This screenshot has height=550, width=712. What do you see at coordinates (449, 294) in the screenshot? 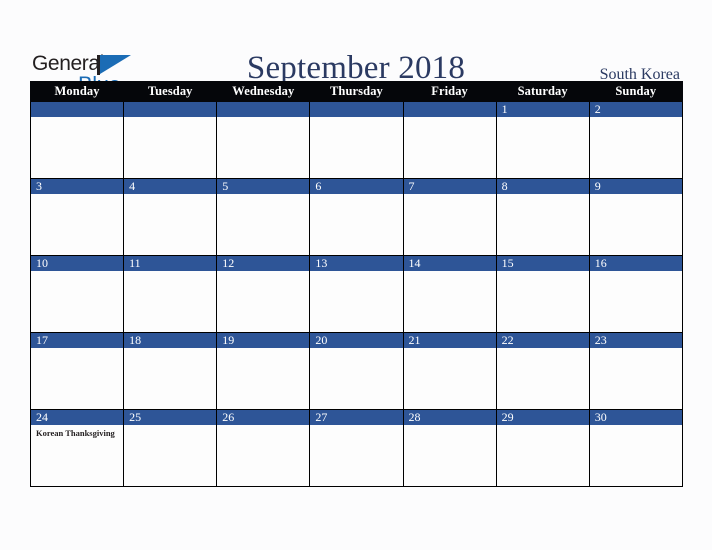
I see `calendar-day-cell-14: 14` at bounding box center [449, 294].